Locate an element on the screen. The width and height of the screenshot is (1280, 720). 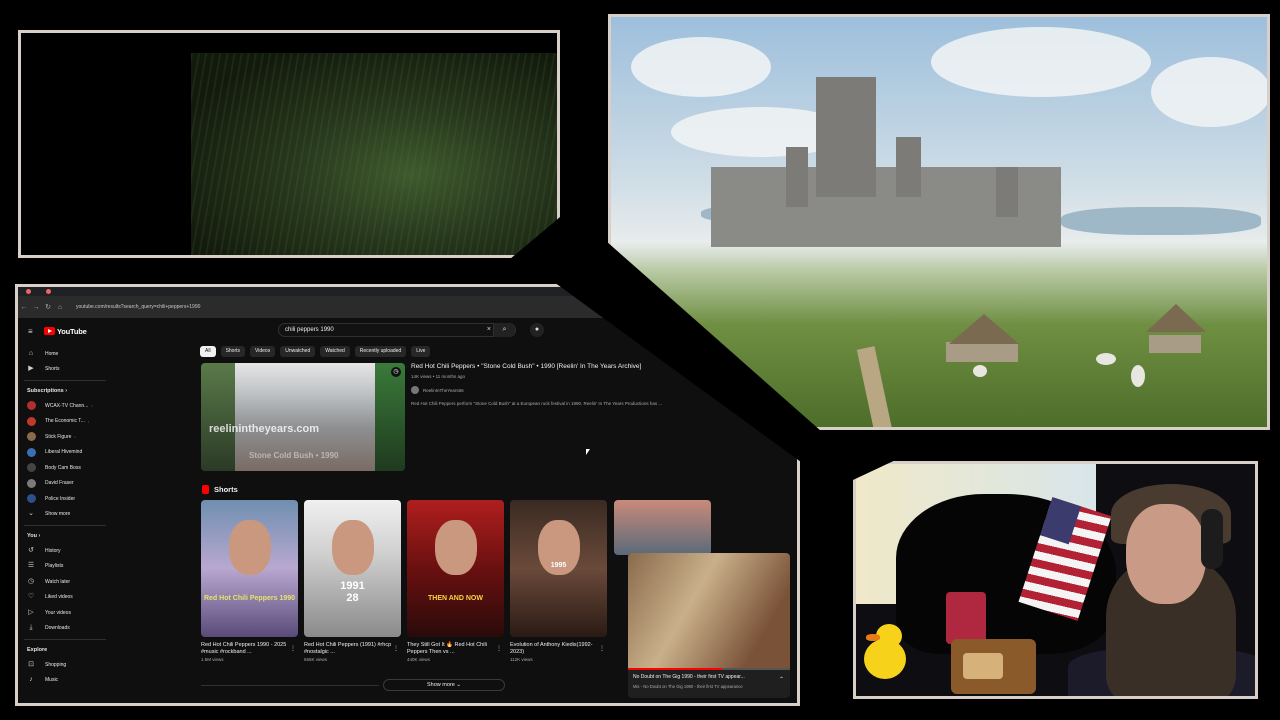
youtube-logo: YouTube is located at coordinates (65, 331).